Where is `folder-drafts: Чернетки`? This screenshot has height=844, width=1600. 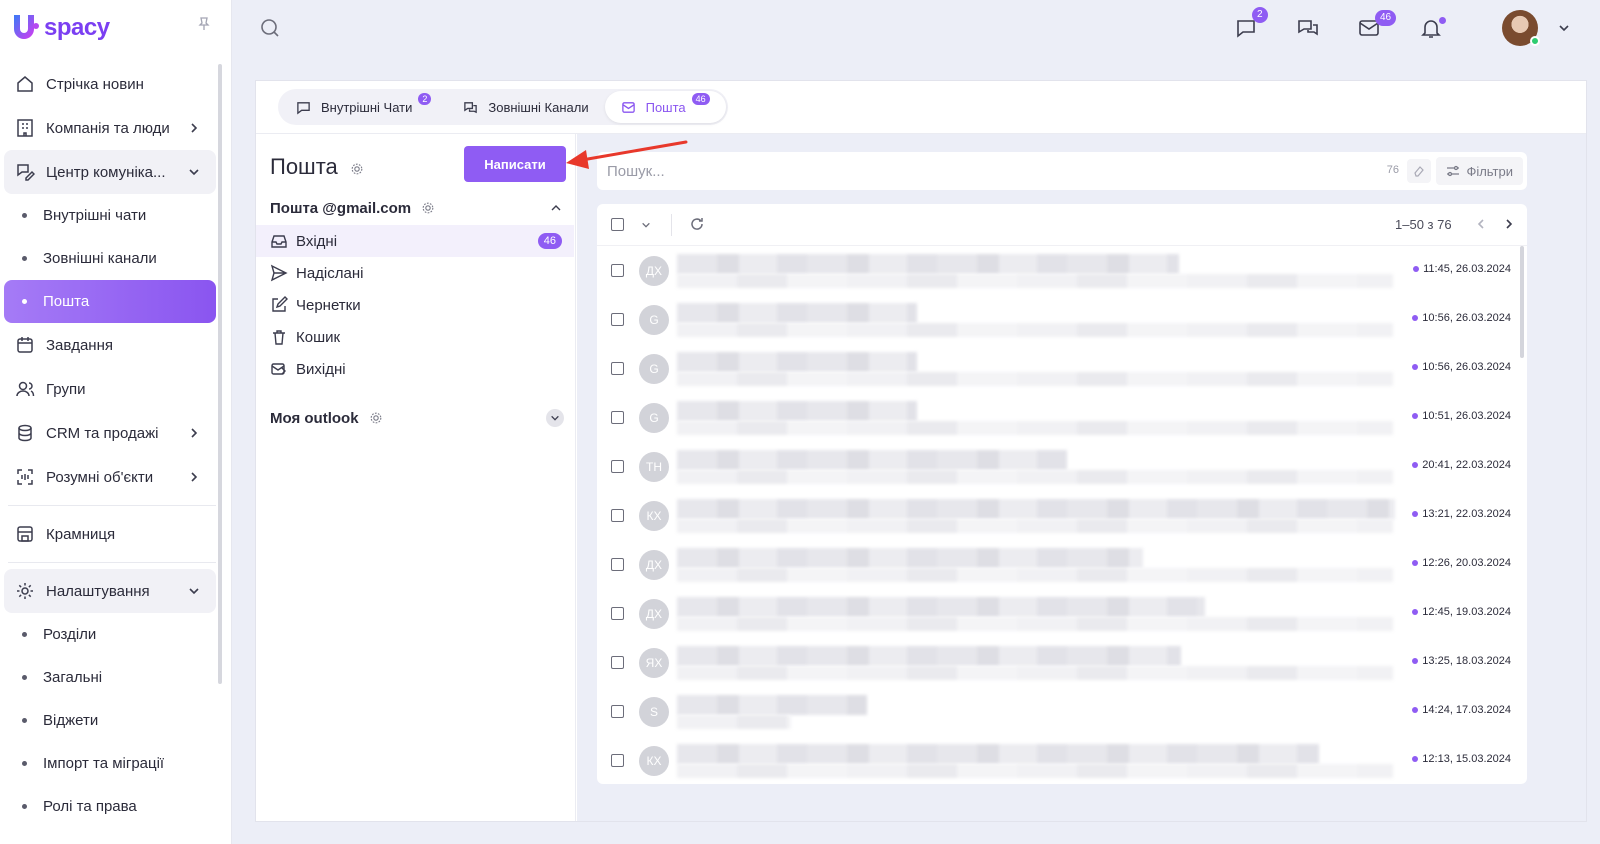
folder-drafts: Чернетки is located at coordinates (415, 305).